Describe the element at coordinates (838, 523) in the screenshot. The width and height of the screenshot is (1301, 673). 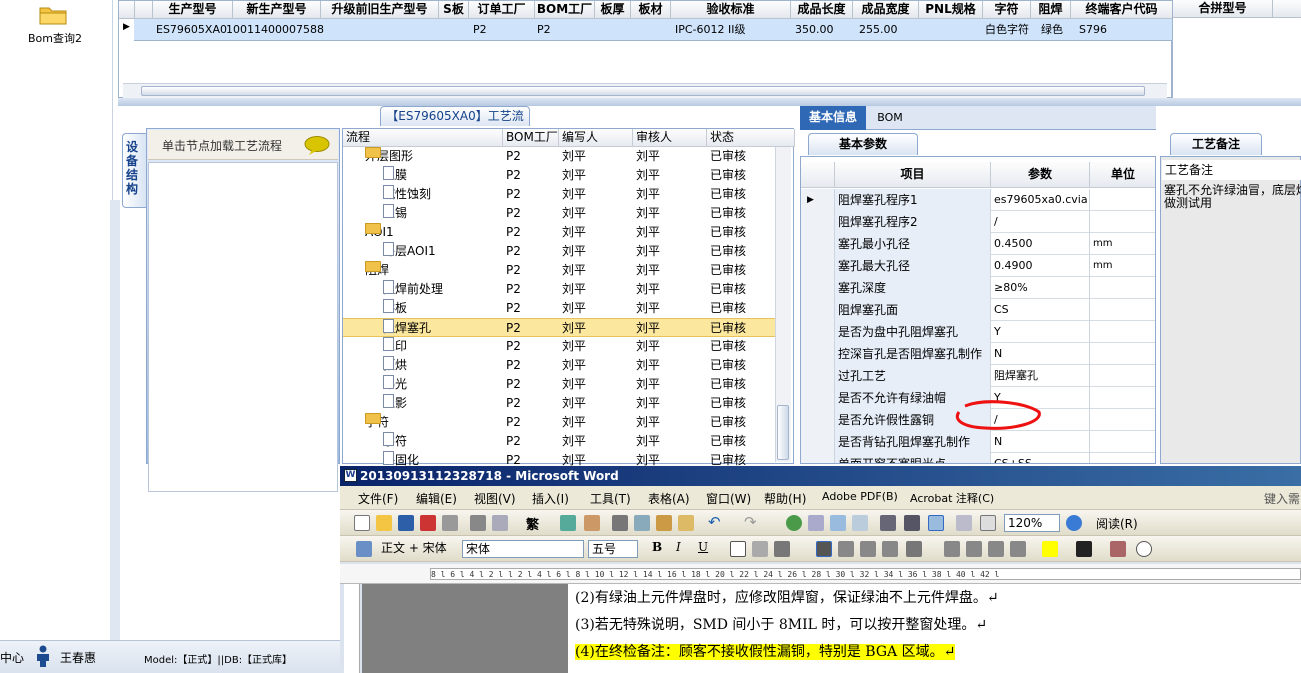
I see `insert-table-icon` at that location.